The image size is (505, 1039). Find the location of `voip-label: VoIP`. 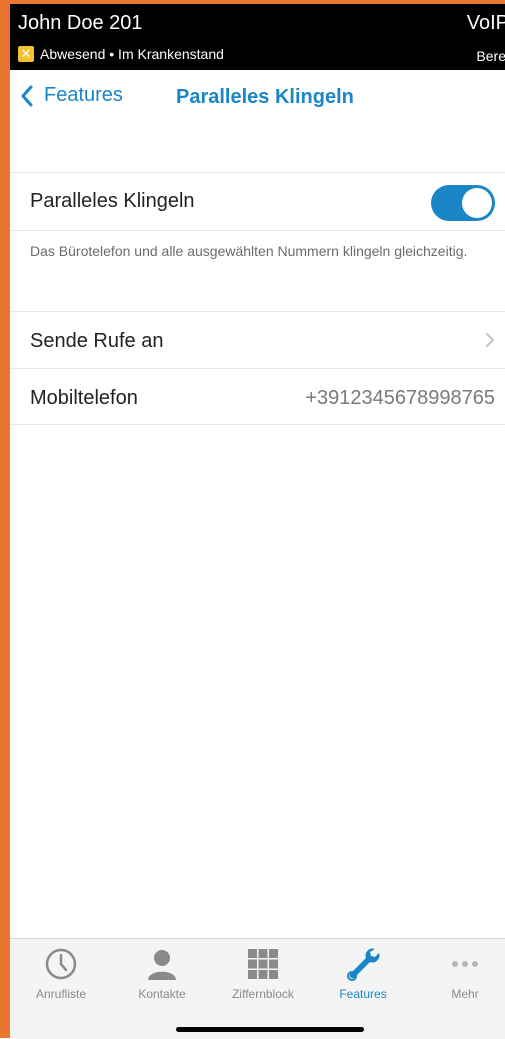

voip-label: VoIP is located at coordinates (485, 23).